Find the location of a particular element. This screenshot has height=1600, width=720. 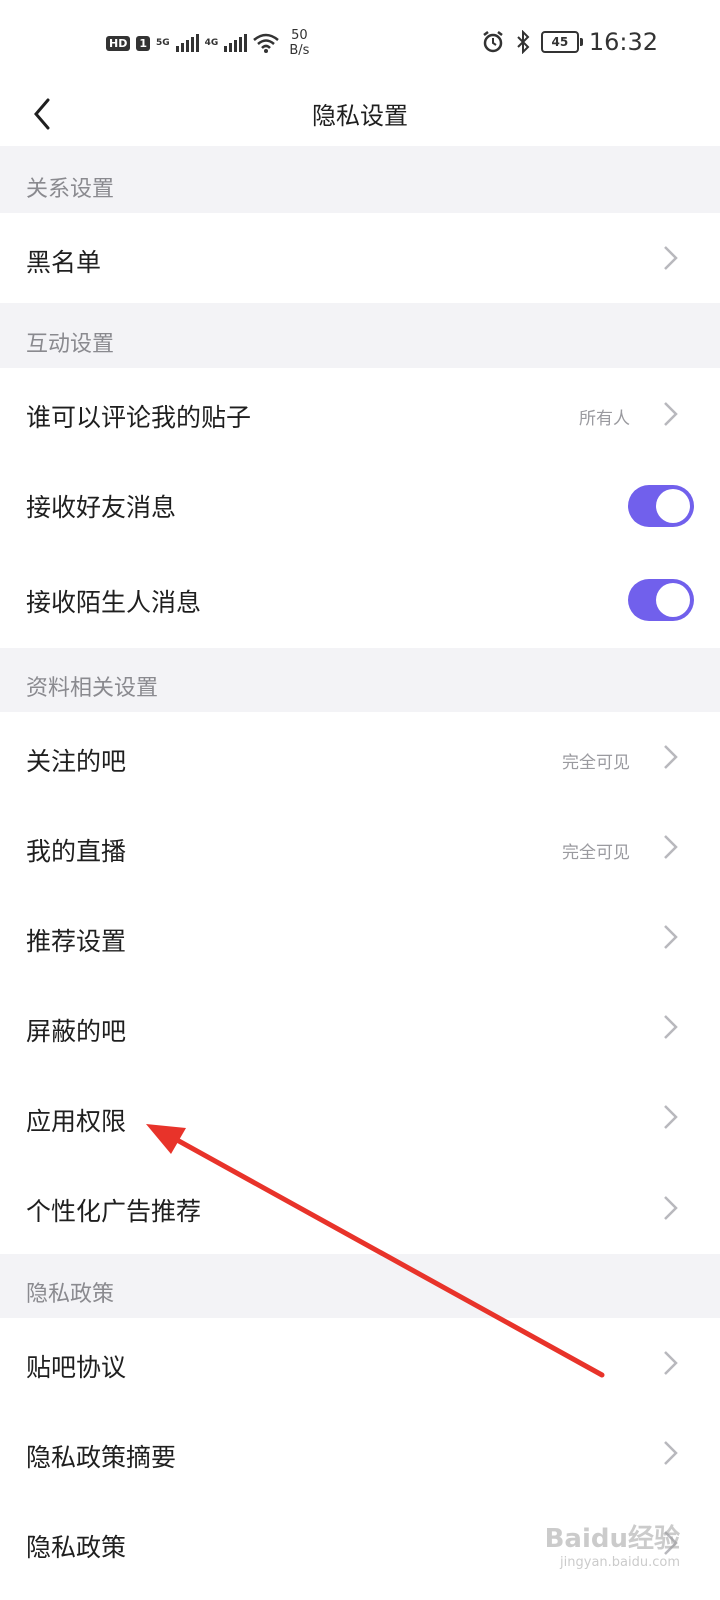

signal-icon is located at coordinates (187, 43).